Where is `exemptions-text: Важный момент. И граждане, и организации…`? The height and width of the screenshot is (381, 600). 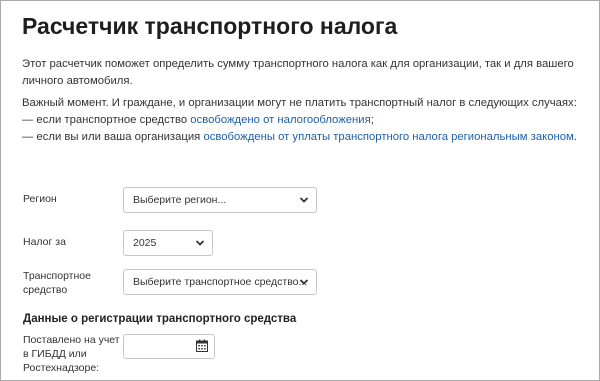
exemptions-text: Важный момент. И граждане, и организации… is located at coordinates (307, 120).